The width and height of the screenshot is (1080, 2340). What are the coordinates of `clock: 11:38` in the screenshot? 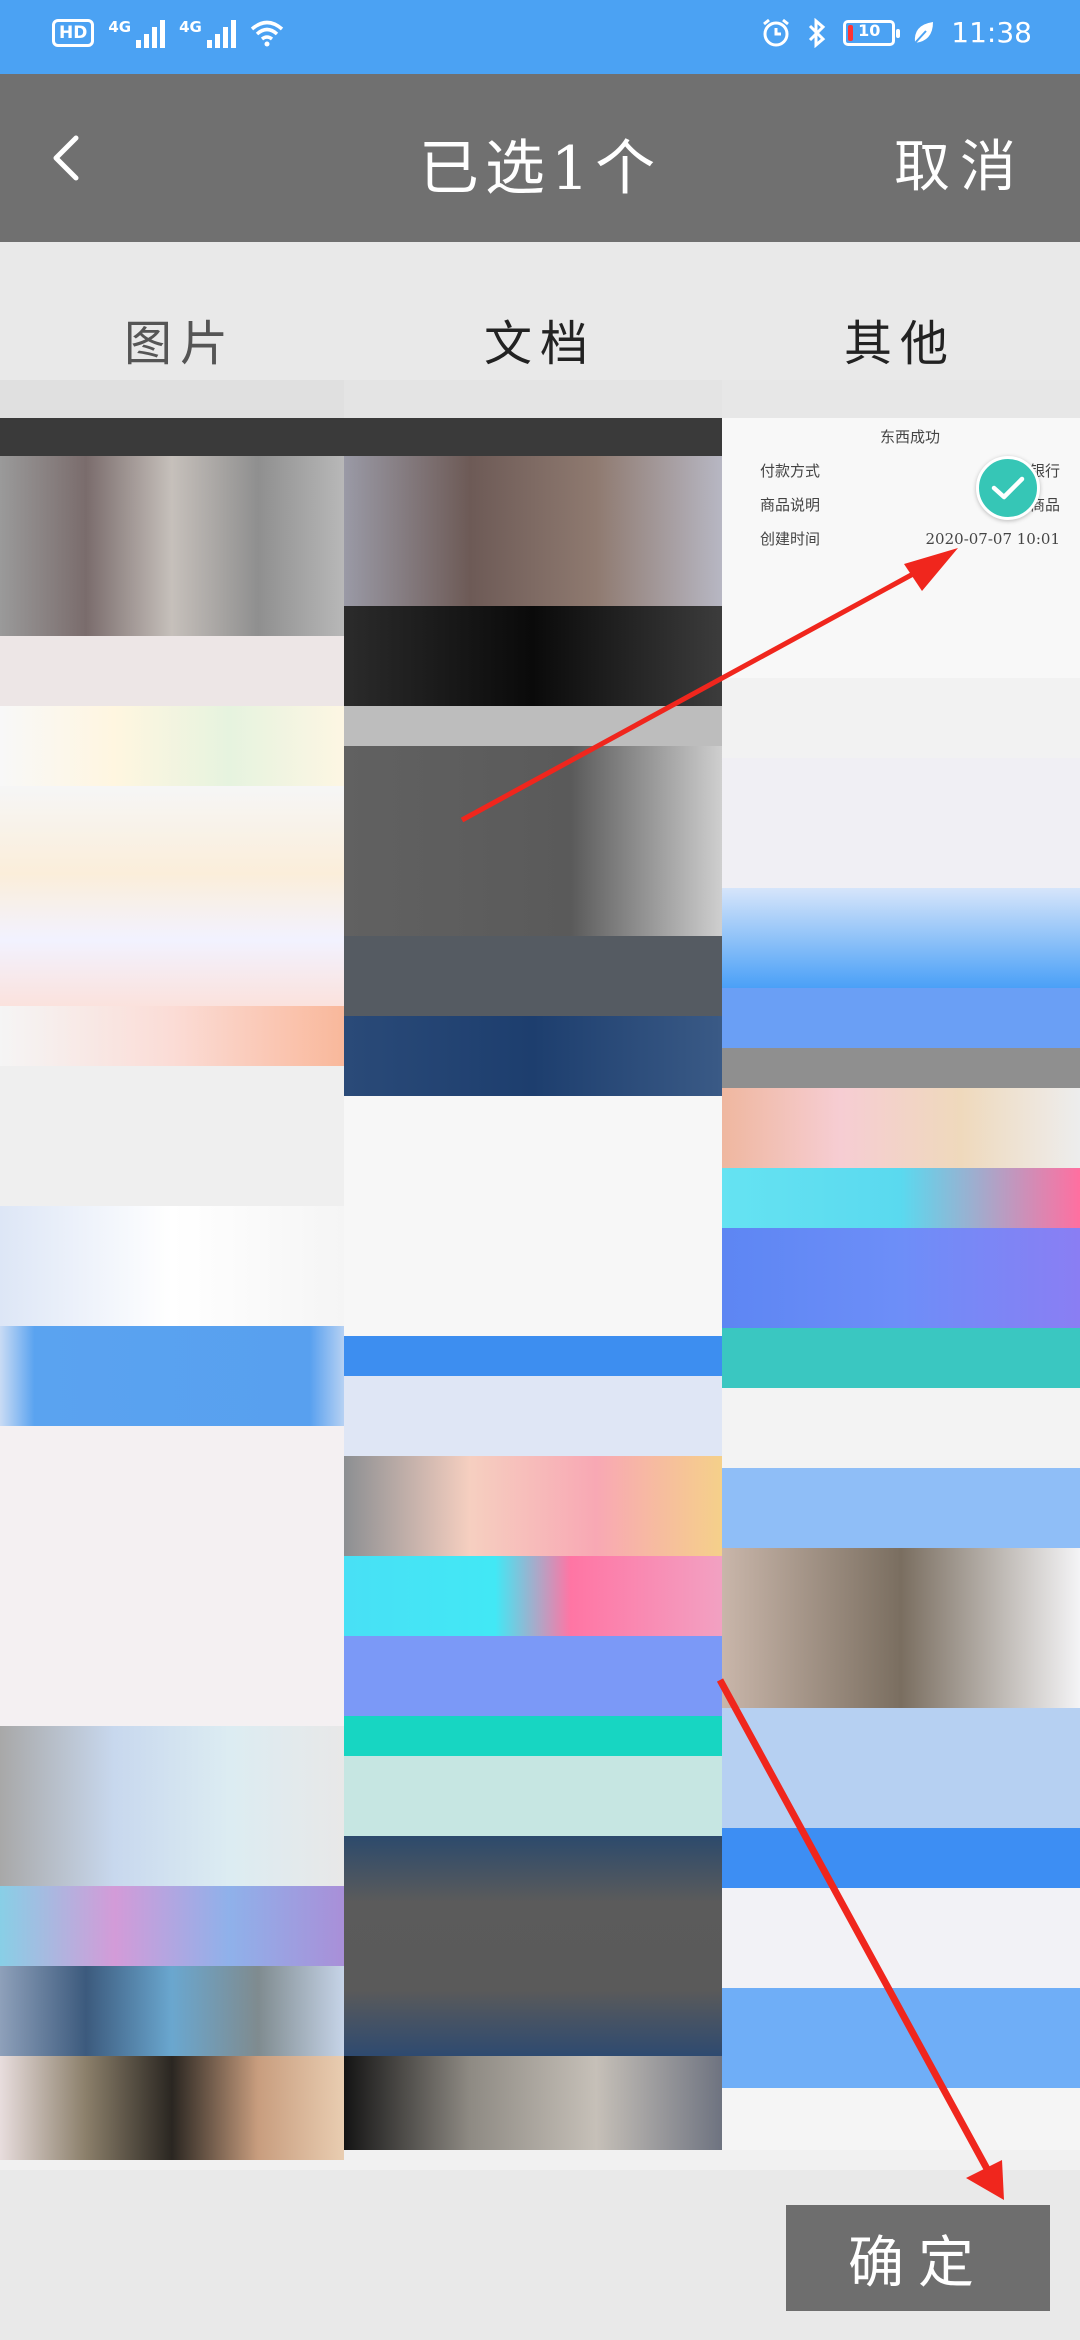 It's located at (991, 32).